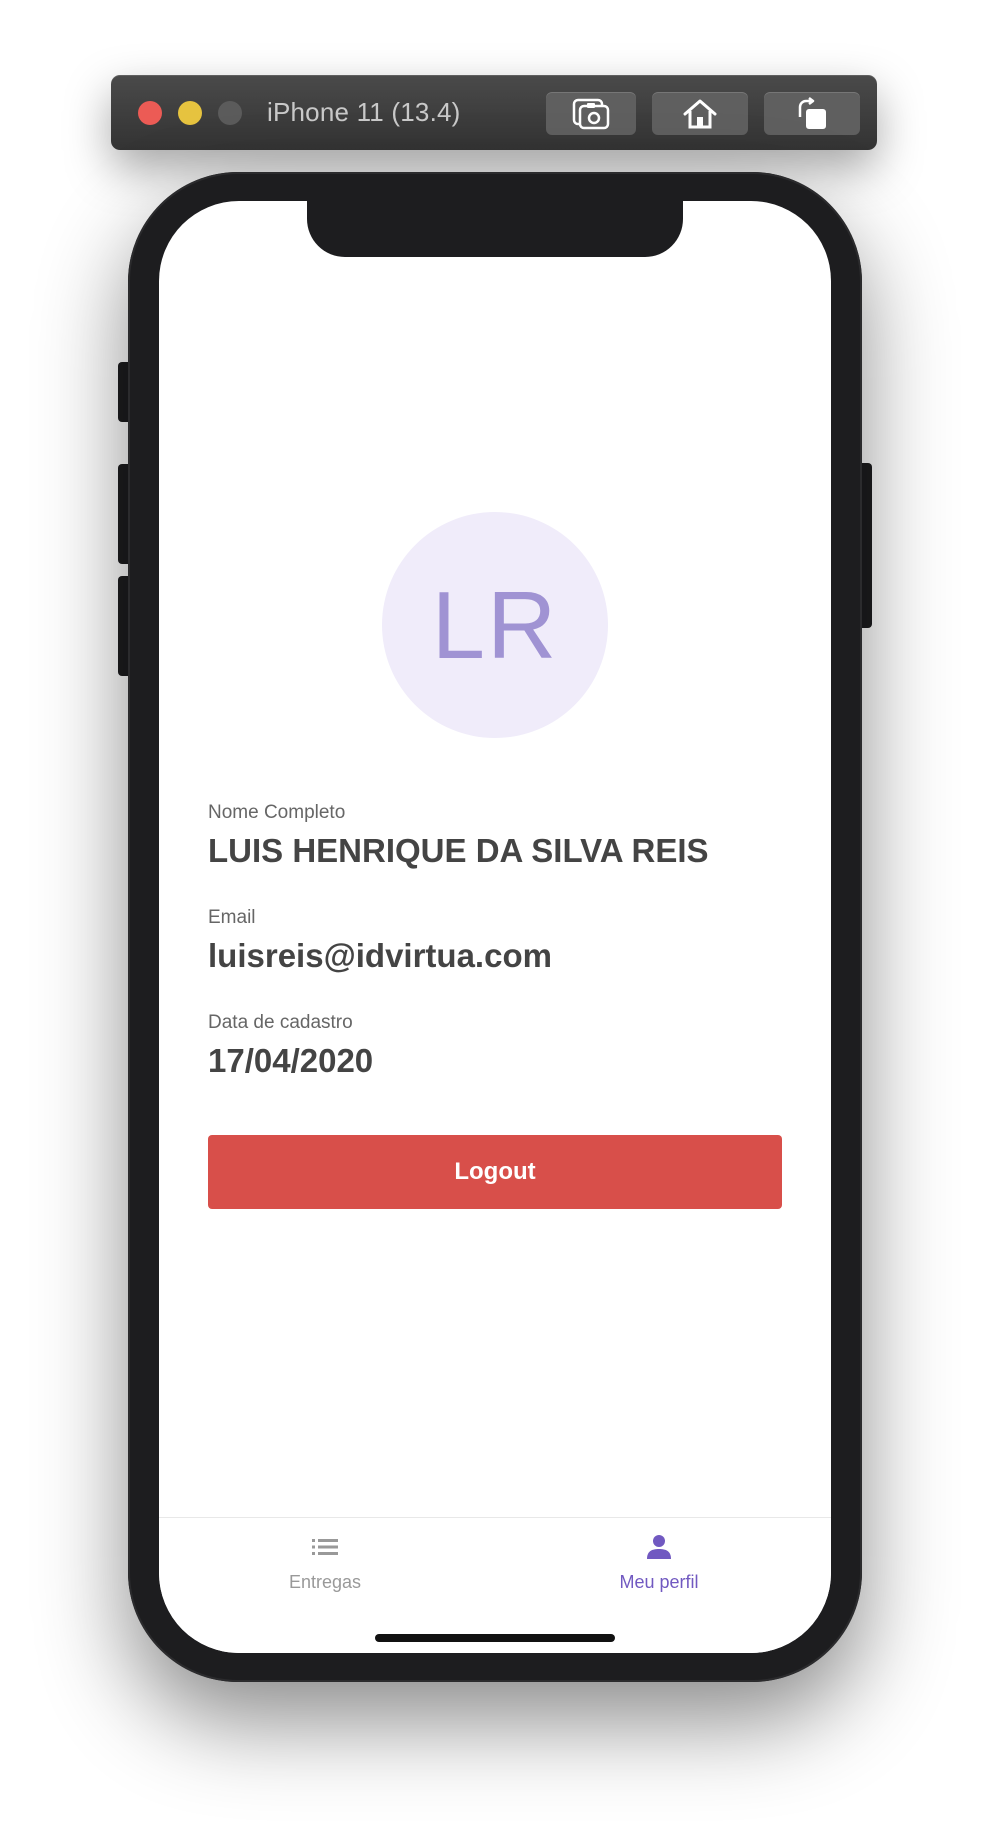 The width and height of the screenshot is (988, 1832). Describe the element at coordinates (495, 1638) in the screenshot. I see `home-indicator` at that location.